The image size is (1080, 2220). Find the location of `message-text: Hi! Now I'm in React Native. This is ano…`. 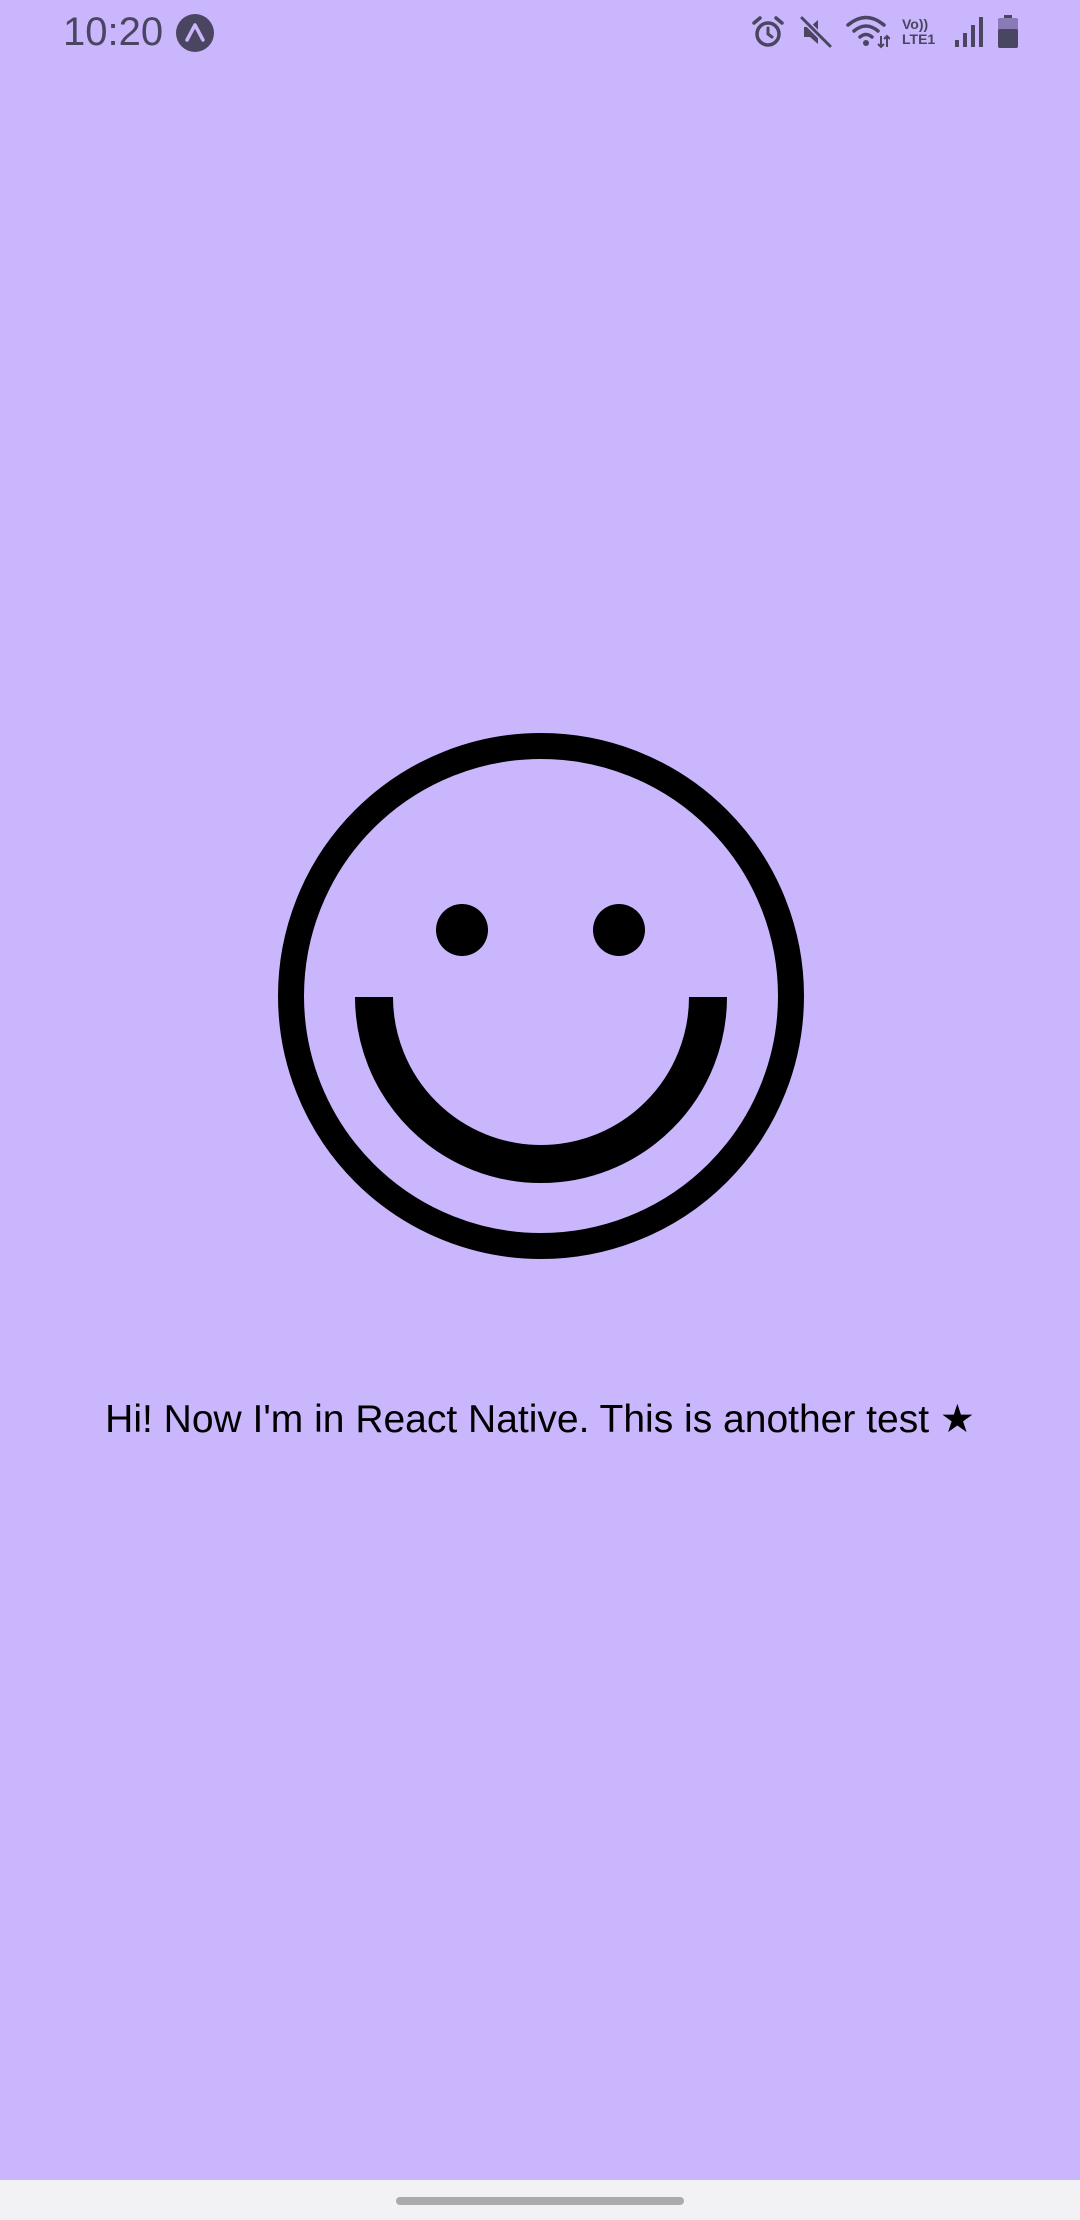

message-text: Hi! Now I'm in React Native. This is ano… is located at coordinates (540, 1419).